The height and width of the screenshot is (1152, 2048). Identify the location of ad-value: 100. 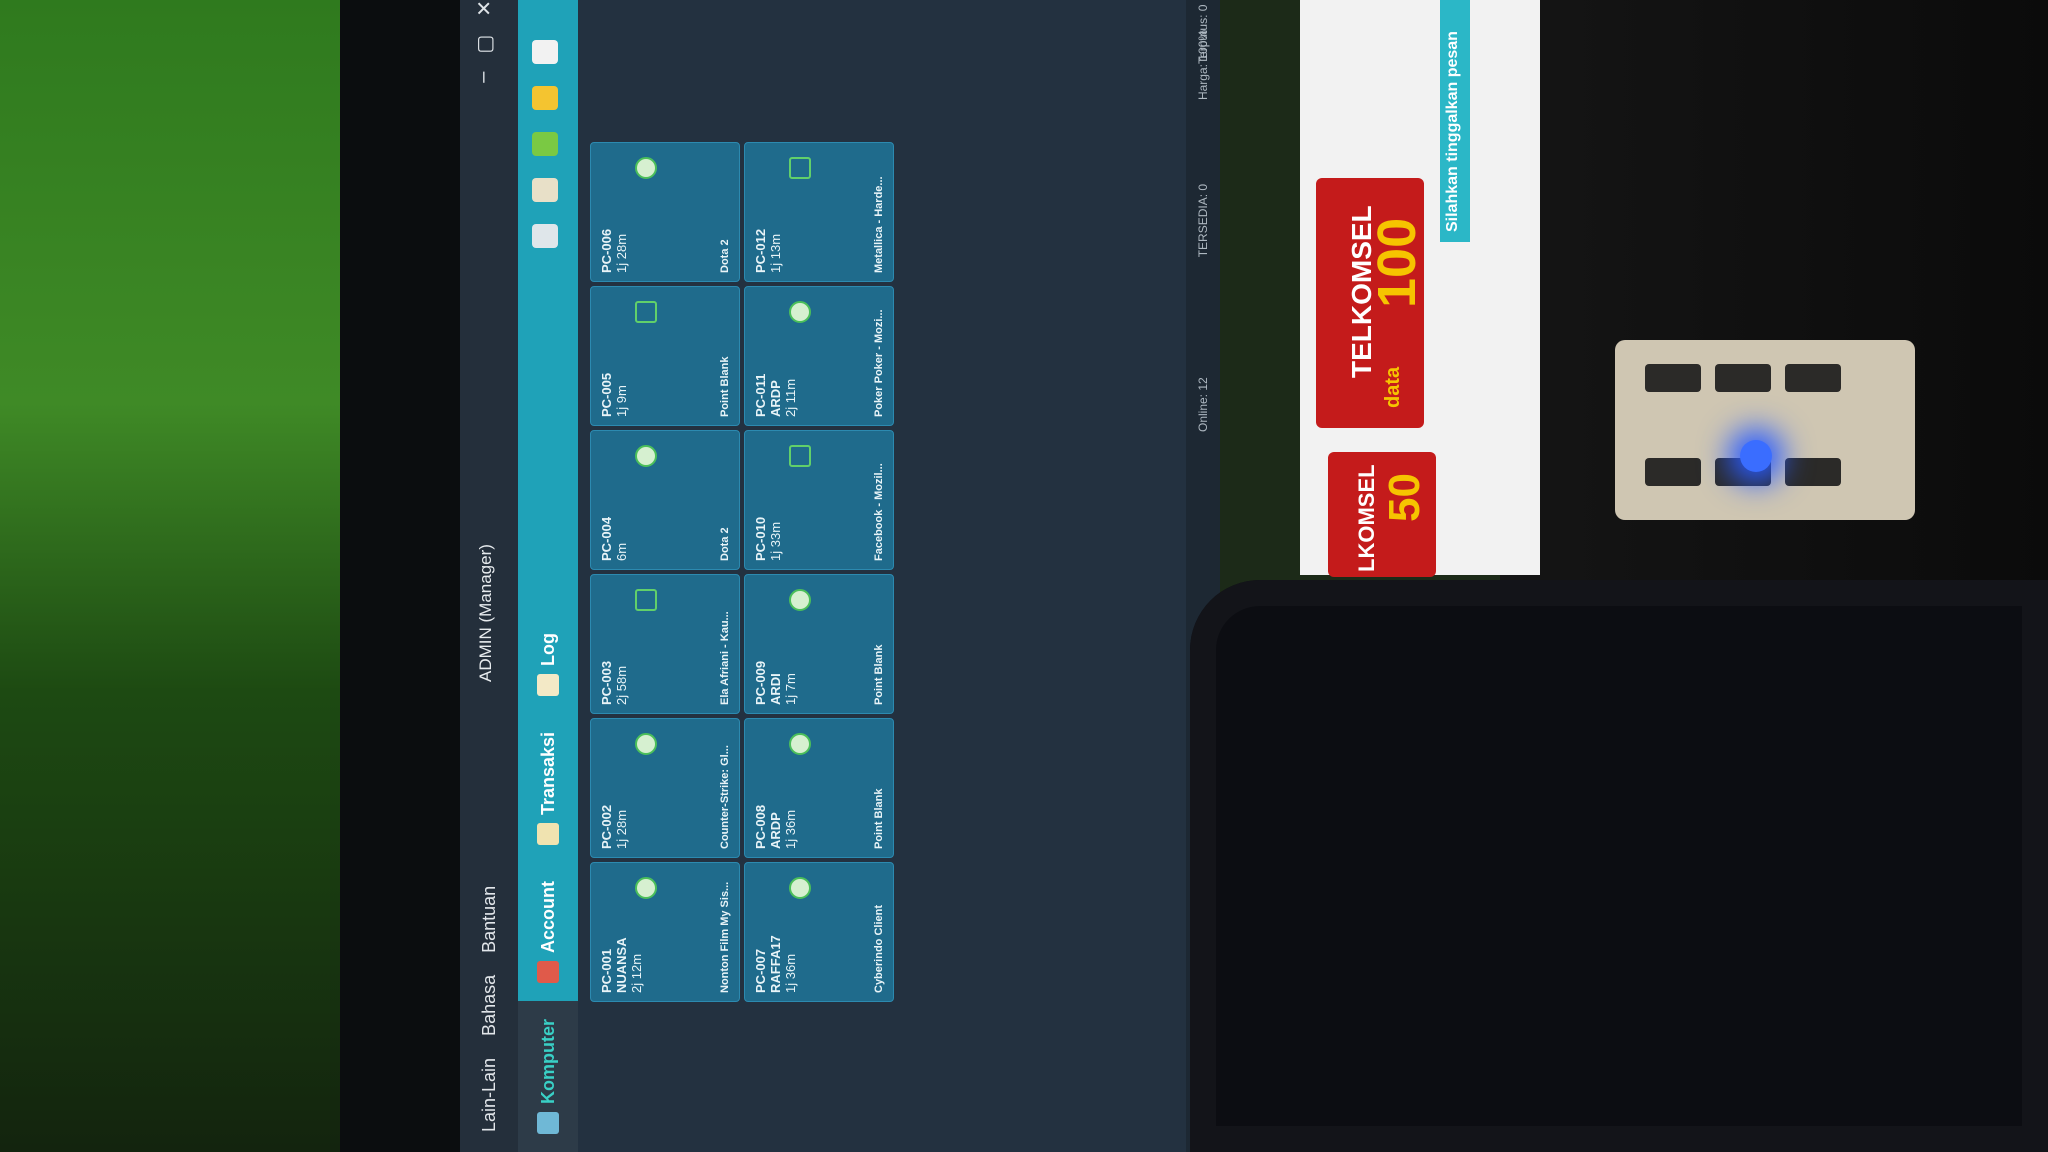
(1397, 262).